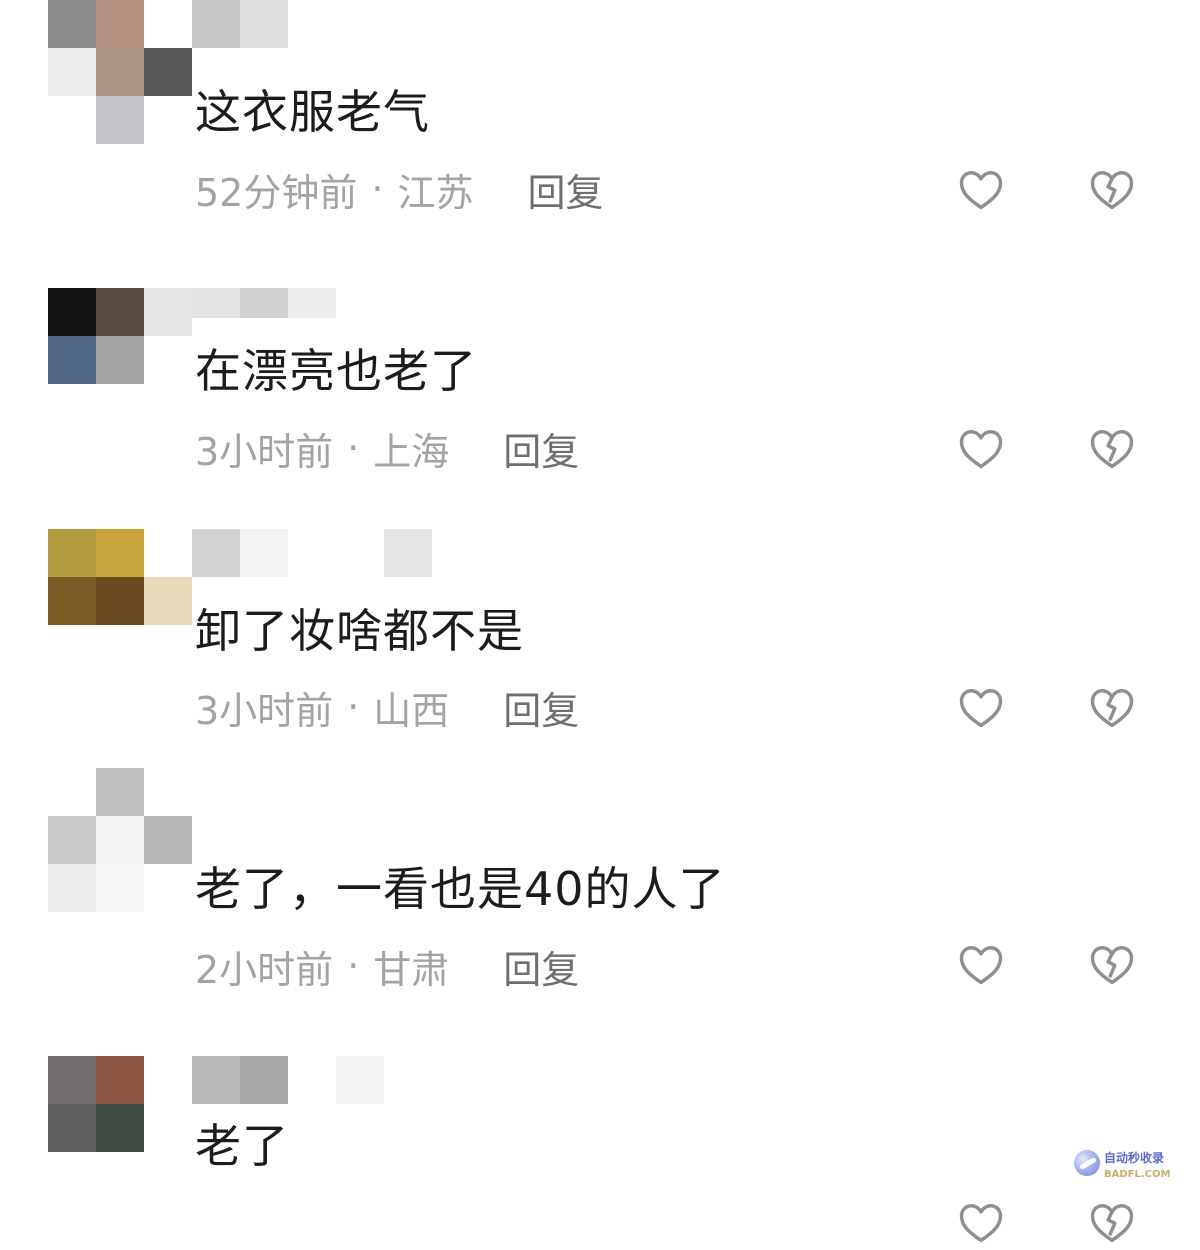  Describe the element at coordinates (435, 192) in the screenshot. I see `comment-location: 江苏` at that location.